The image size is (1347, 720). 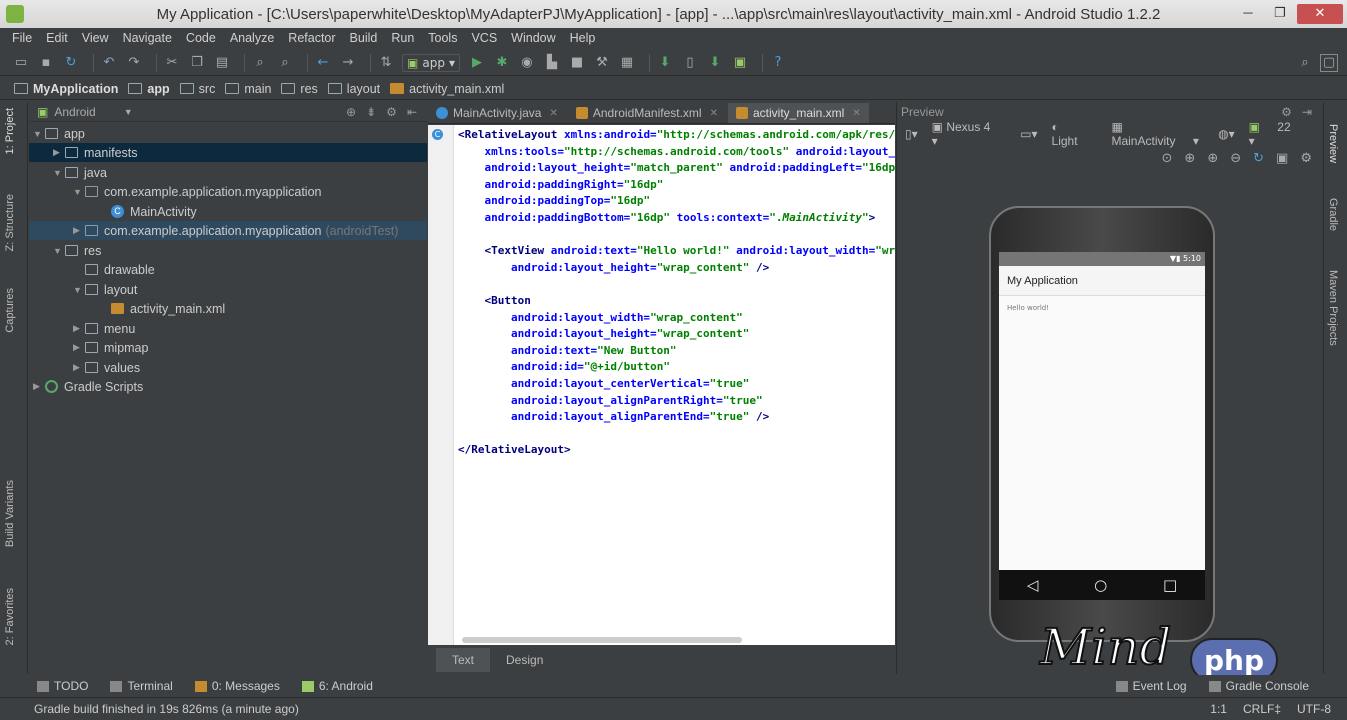 I want to click on tab-maven-projects: Maven Projects, so click(x=1333, y=308).